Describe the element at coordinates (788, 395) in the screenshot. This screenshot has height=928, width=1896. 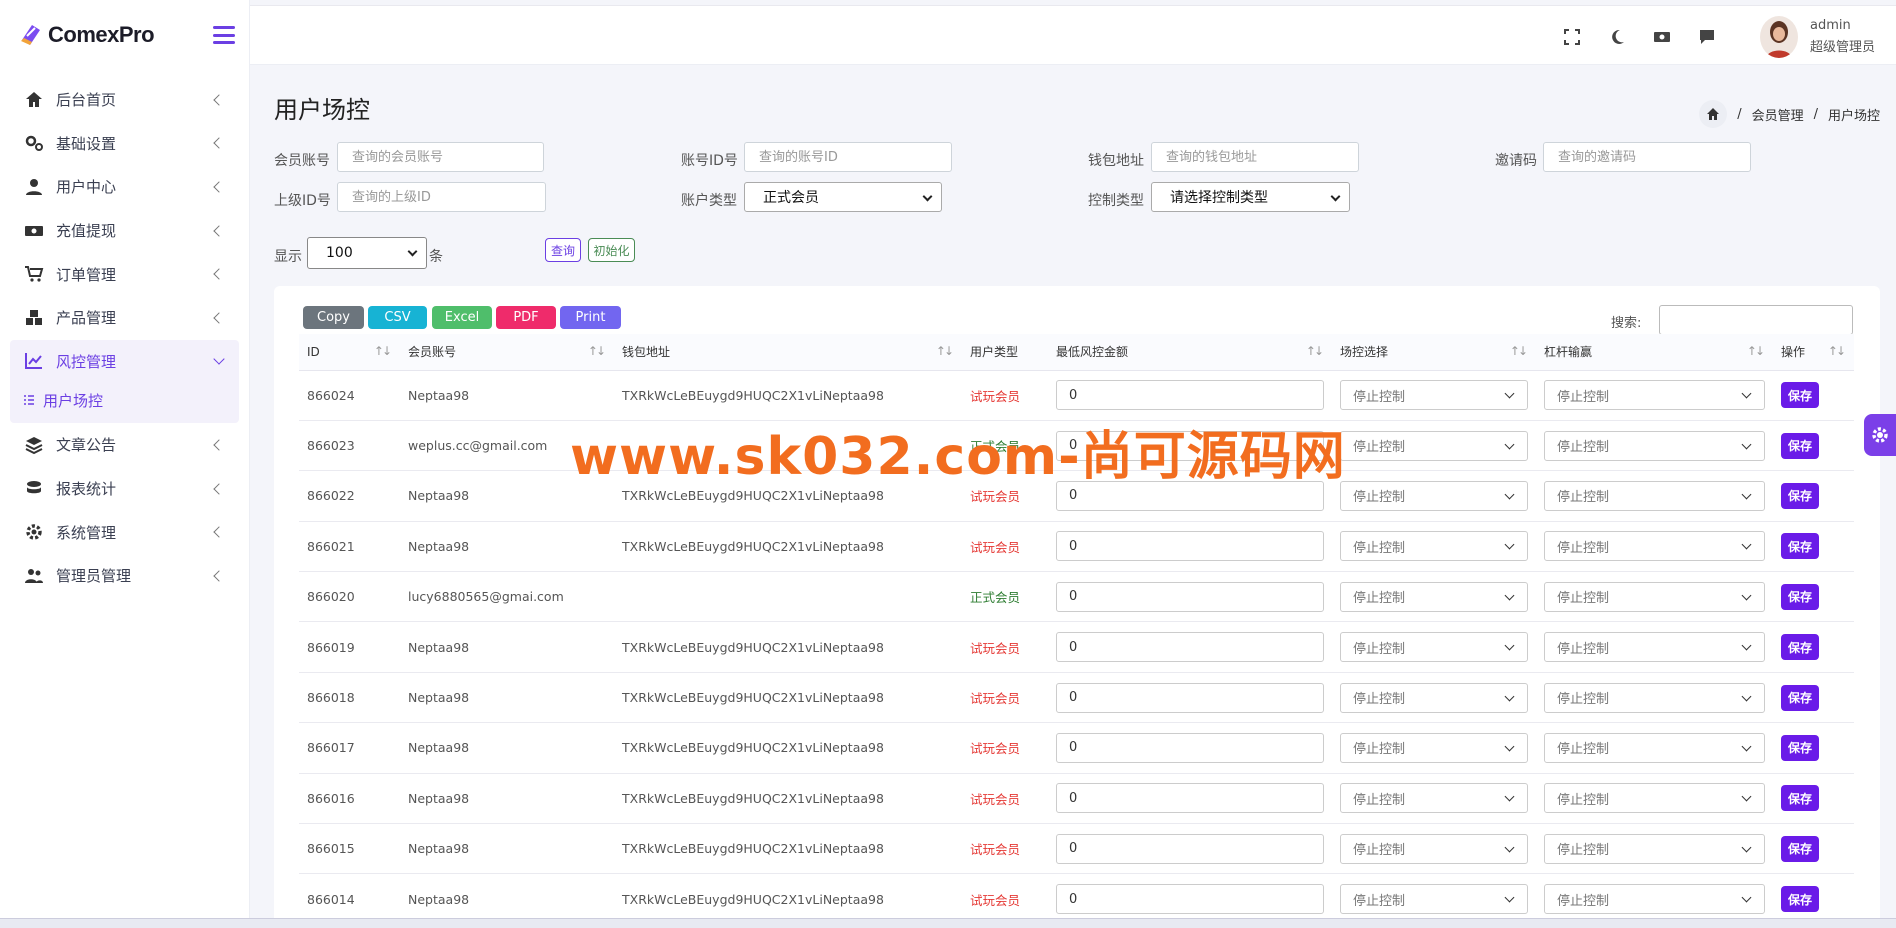
I see `cell-wallet: TXRkWcLeBEuygd9HUQC2X1vLiNeptaa98` at that location.